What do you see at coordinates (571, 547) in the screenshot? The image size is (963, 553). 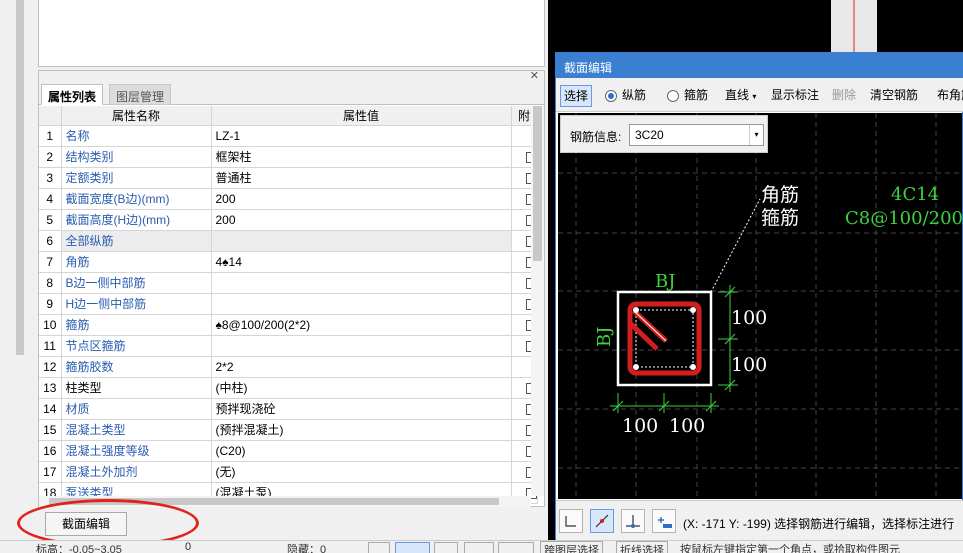 I see `cross-layer-select-button: 跨图层选择` at bounding box center [571, 547].